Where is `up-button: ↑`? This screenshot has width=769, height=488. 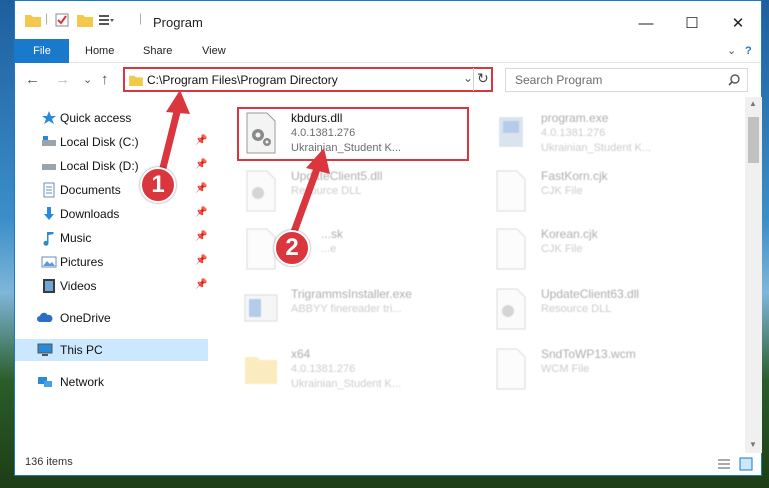
up-button: ↑ is located at coordinates (105, 79).